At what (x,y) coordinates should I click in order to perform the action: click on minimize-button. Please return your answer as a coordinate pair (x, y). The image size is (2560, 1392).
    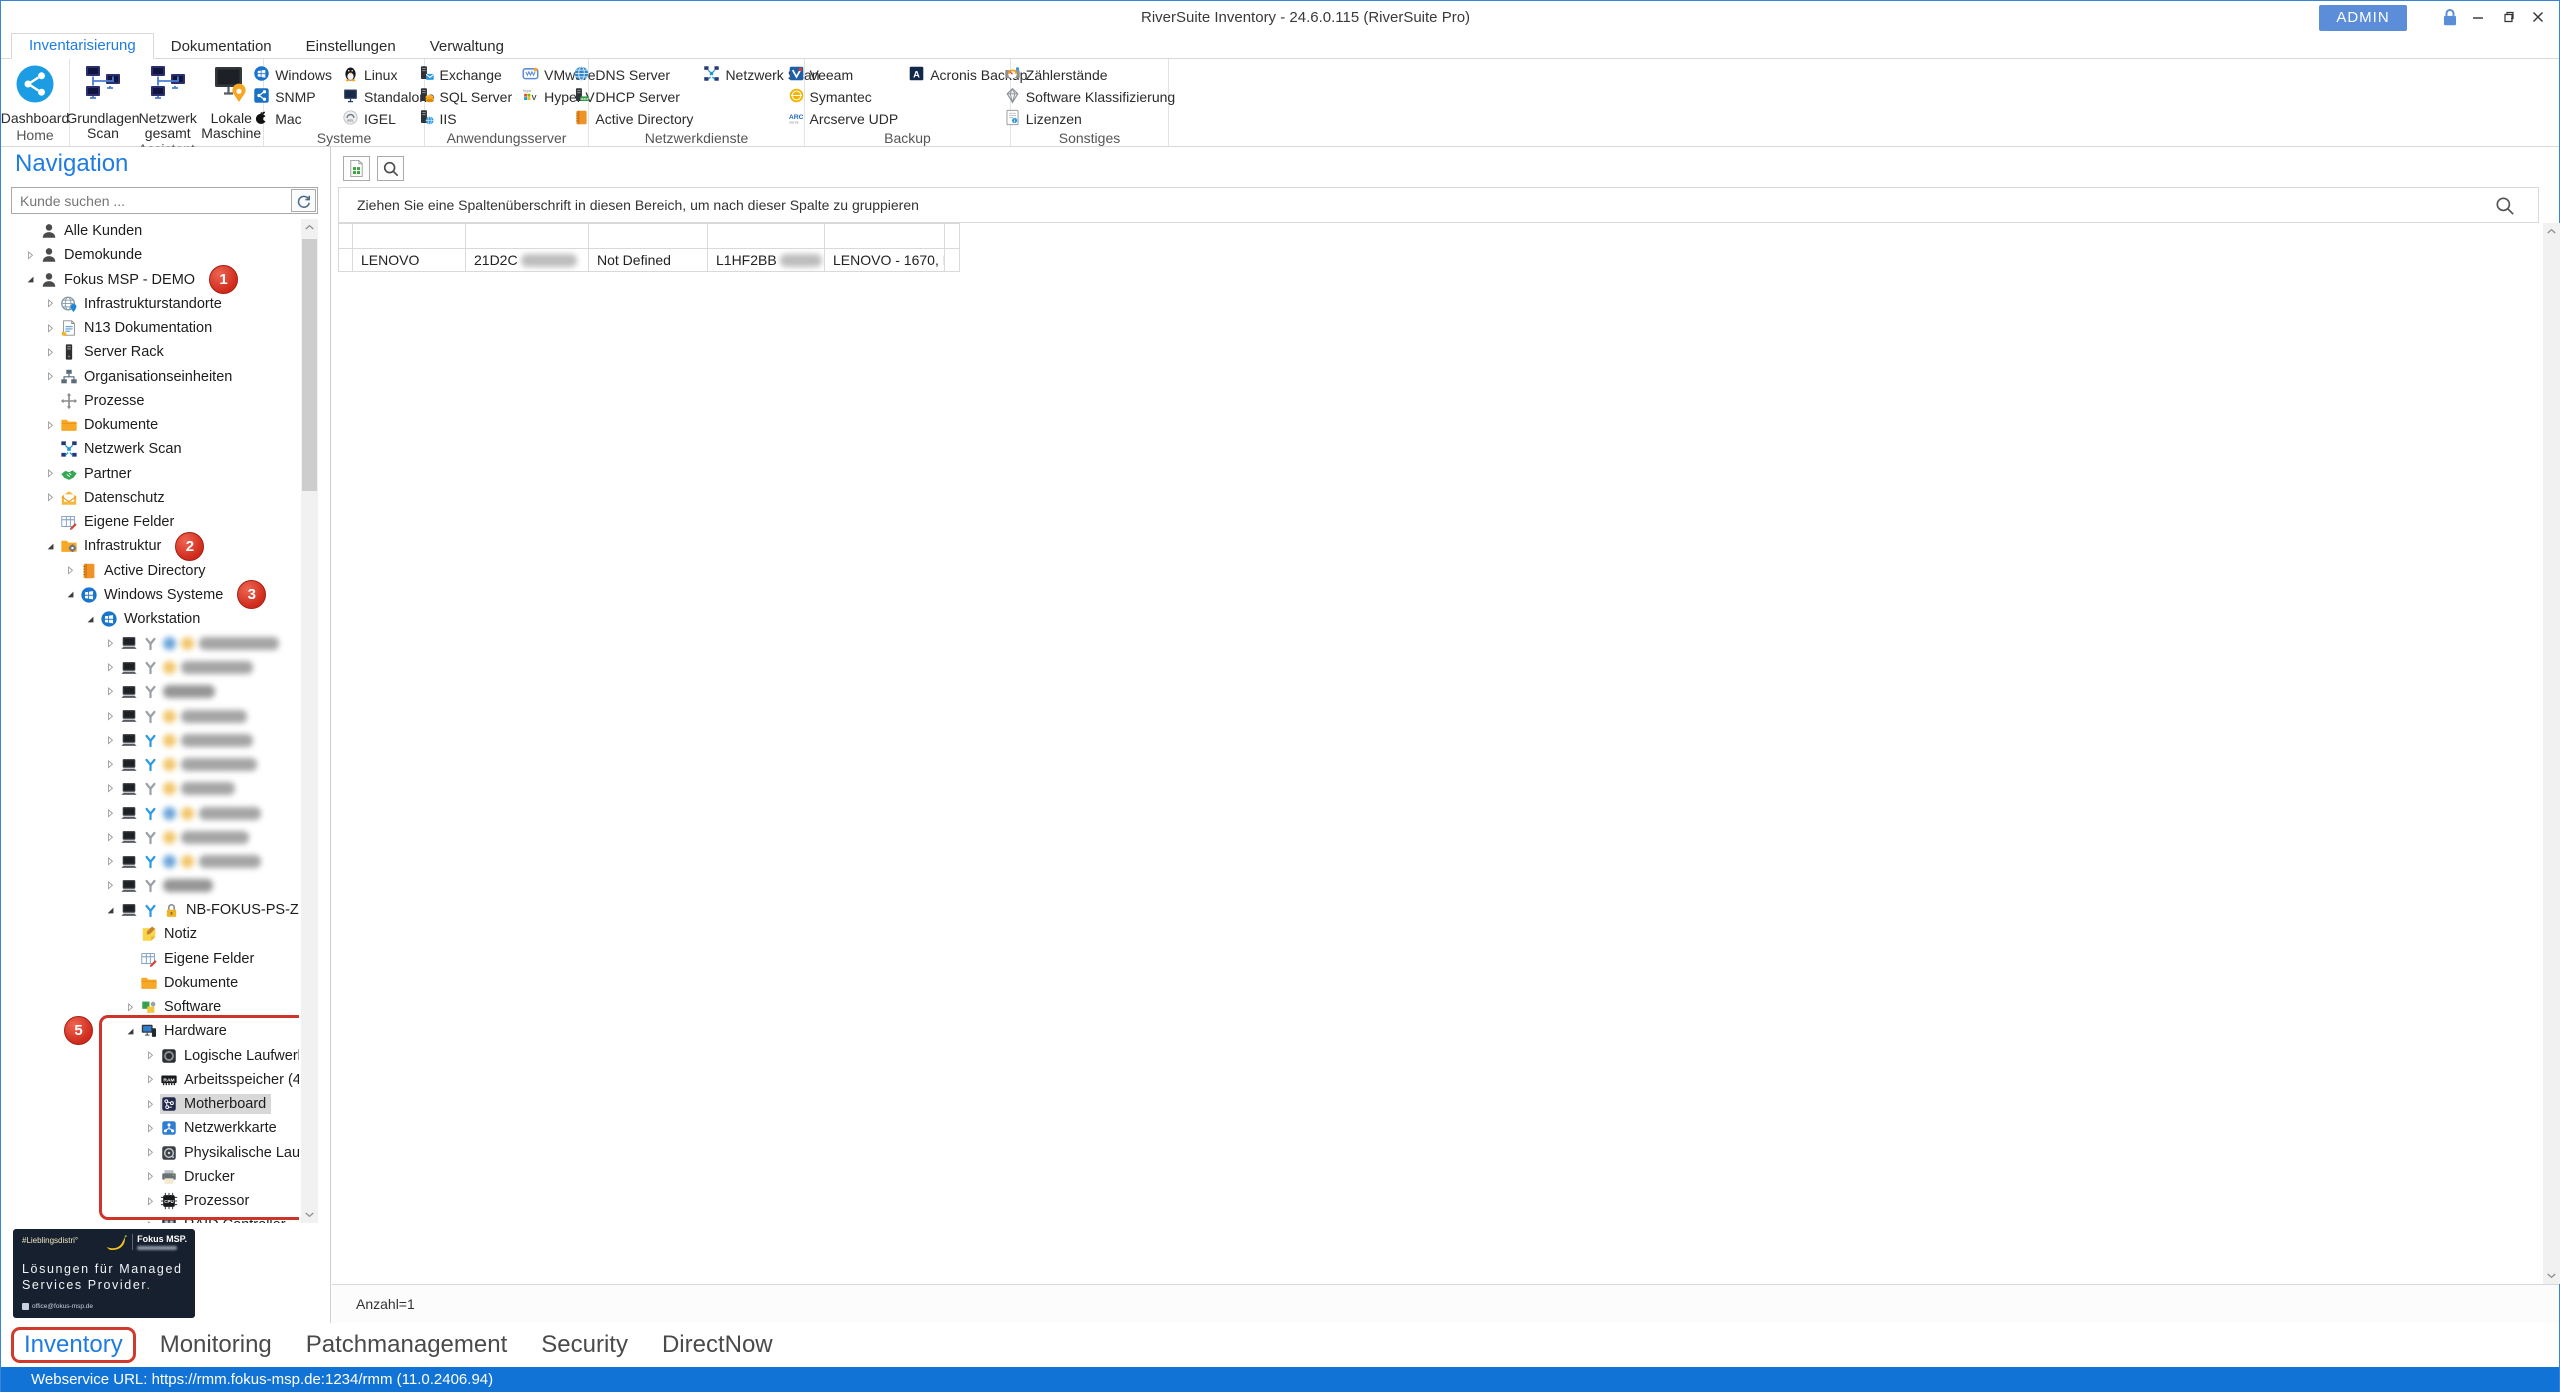
    Looking at the image, I should click on (2478, 17).